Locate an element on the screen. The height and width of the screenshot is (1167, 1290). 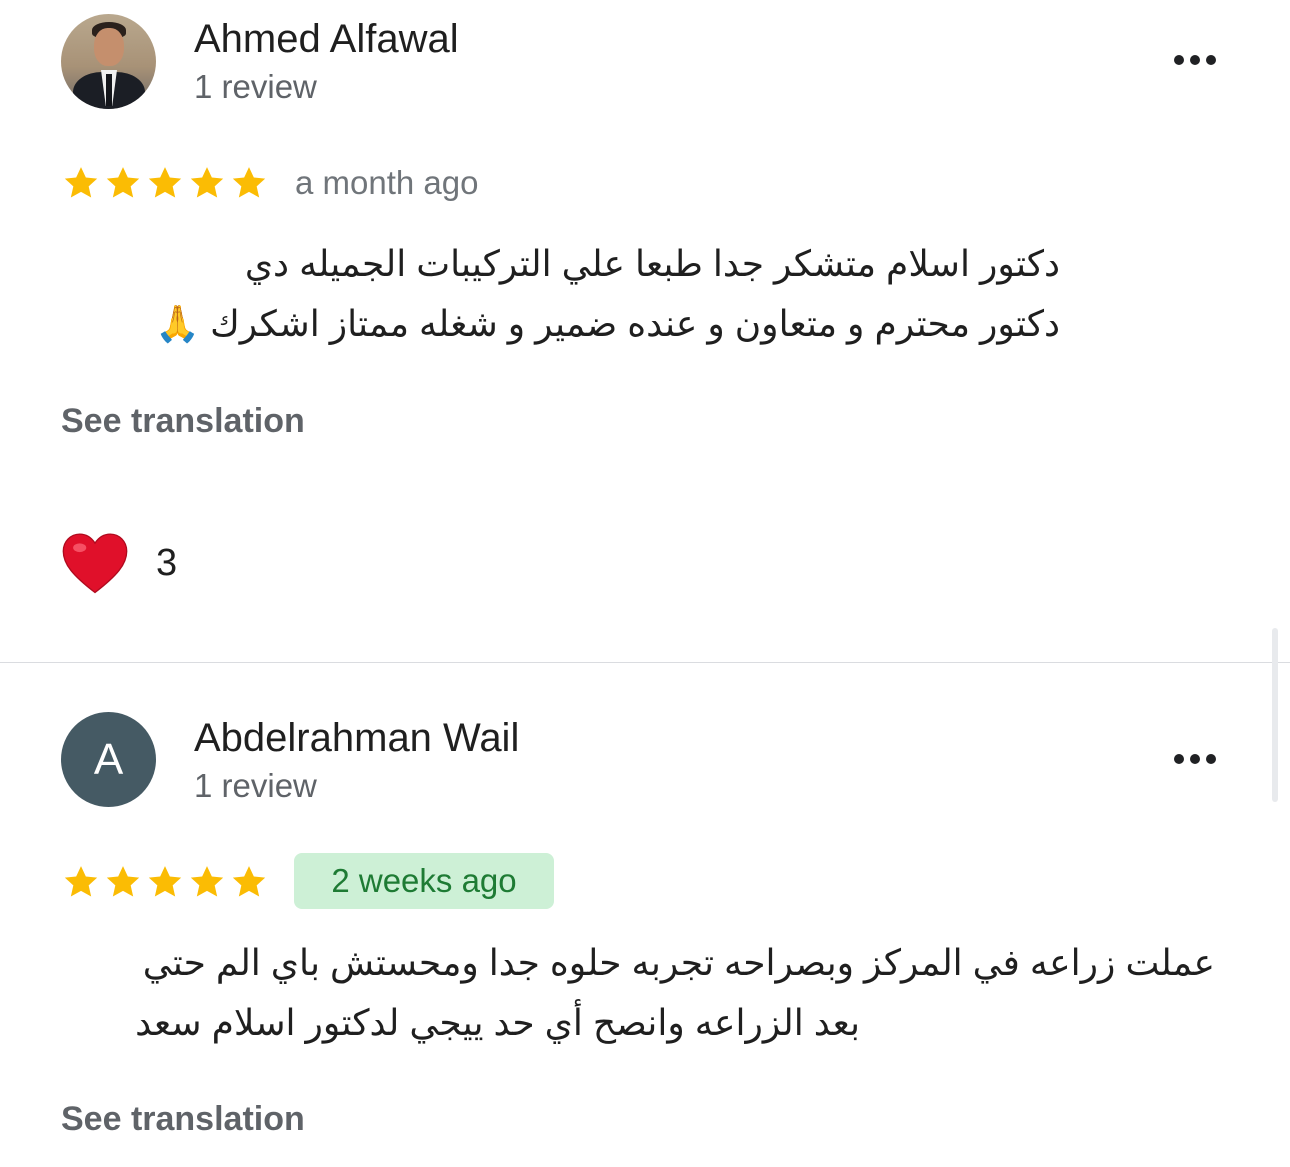
reaction-count: 3 is located at coordinates (167, 563).